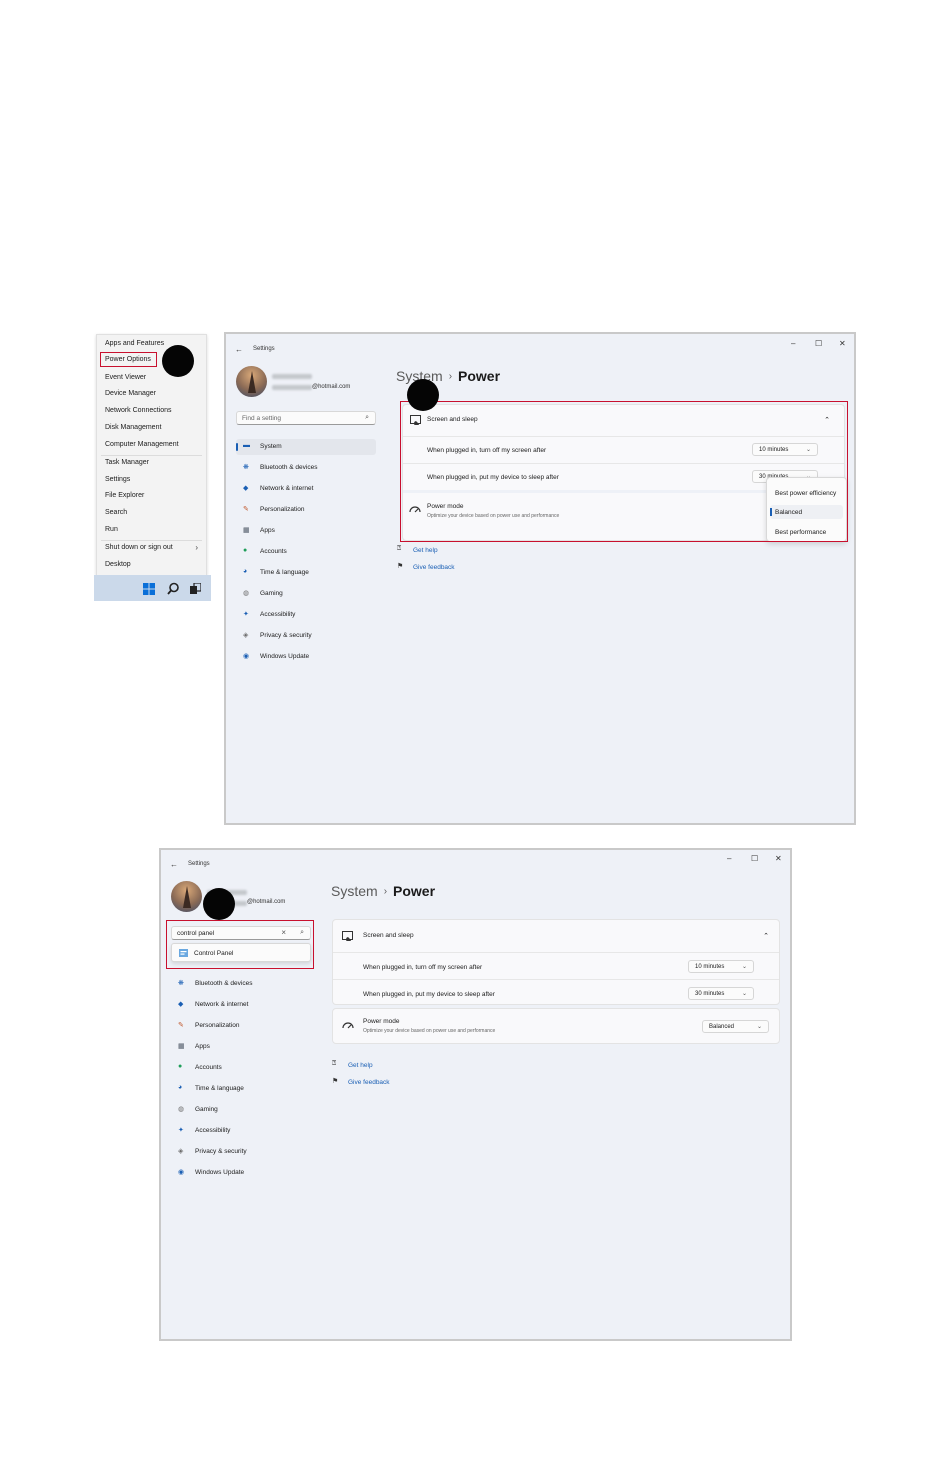  What do you see at coordinates (348, 1025) in the screenshot?
I see `power-mode-icon` at bounding box center [348, 1025].